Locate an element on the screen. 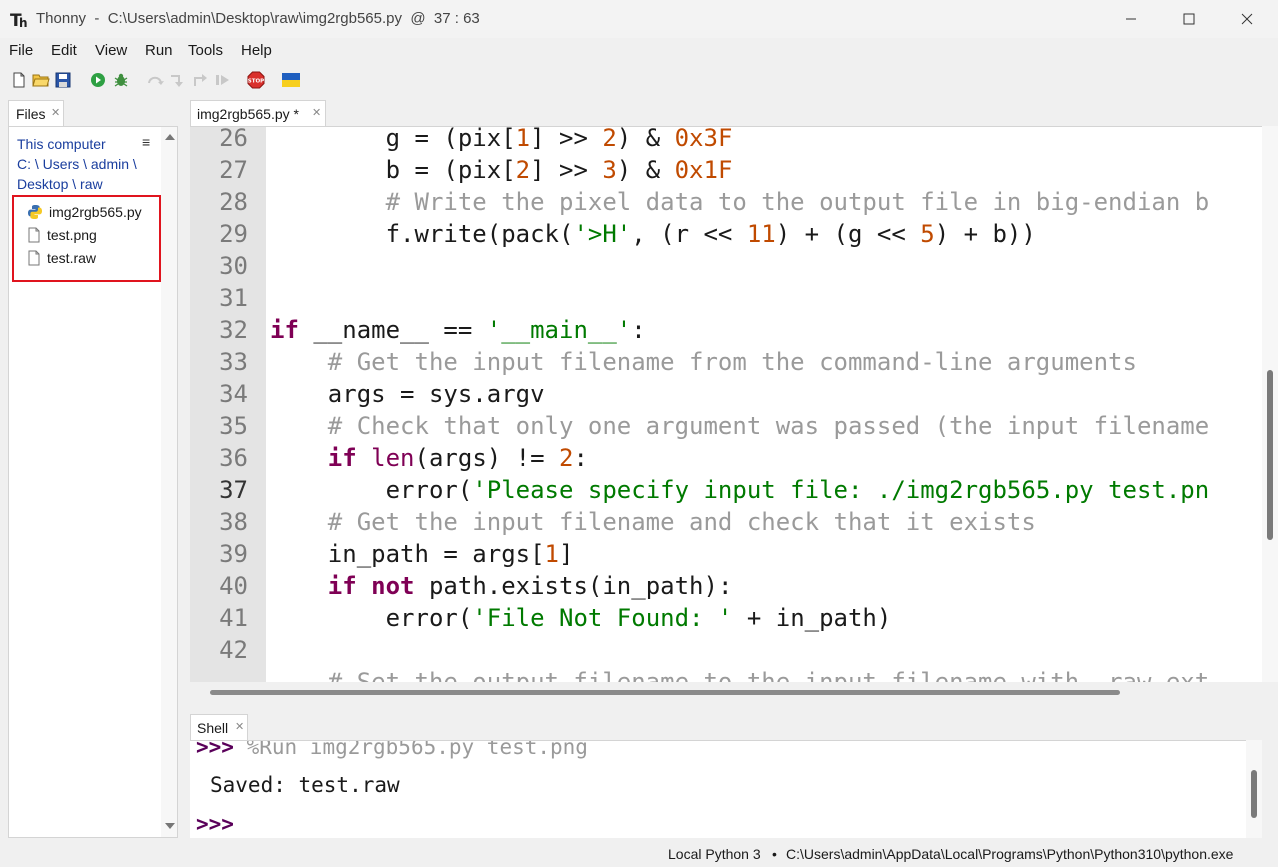  code-line: 36 if len(args) != 2: is located at coordinates (720, 458).